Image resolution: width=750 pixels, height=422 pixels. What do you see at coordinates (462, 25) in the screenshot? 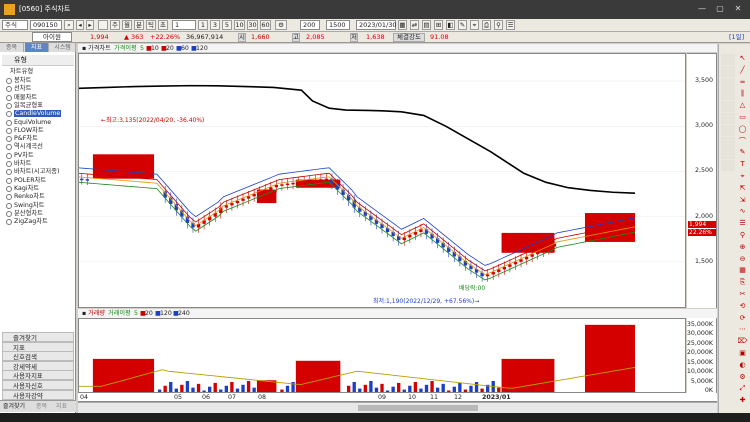
I see `tool-icon-5: ✎` at bounding box center [462, 25].